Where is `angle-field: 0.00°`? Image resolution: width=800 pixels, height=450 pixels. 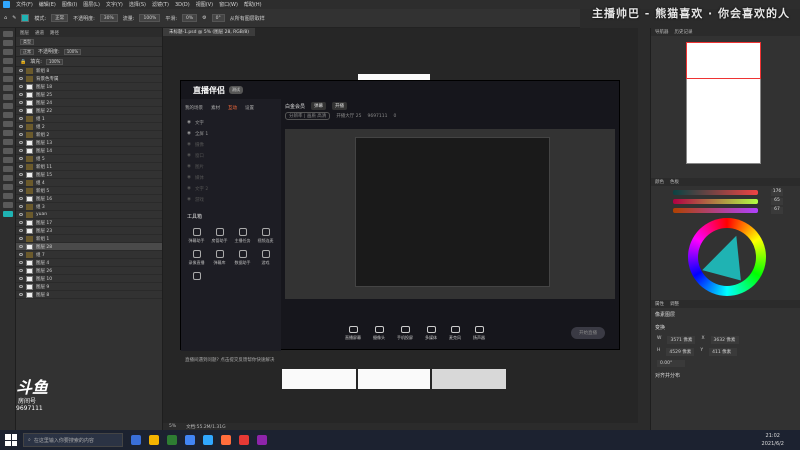 angle-field: 0.00° is located at coordinates (671, 363).